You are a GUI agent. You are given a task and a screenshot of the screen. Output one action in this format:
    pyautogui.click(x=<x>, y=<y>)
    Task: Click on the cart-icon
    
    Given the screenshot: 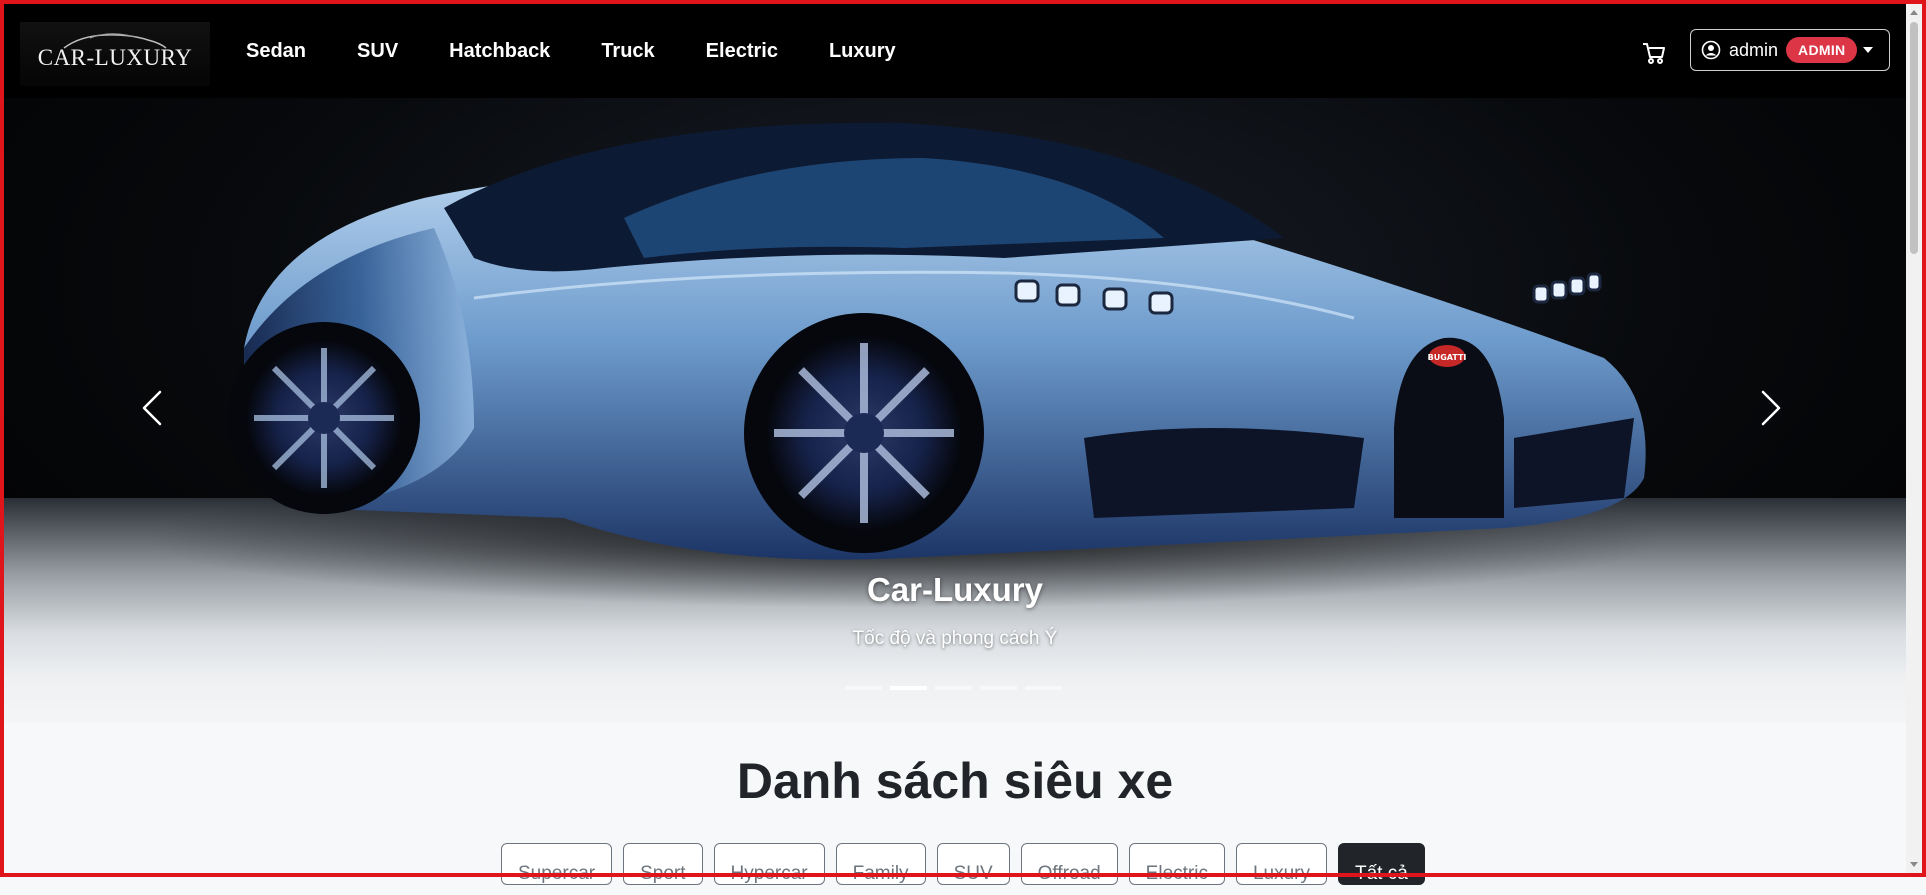 What is the action you would take?
    pyautogui.click(x=1654, y=53)
    